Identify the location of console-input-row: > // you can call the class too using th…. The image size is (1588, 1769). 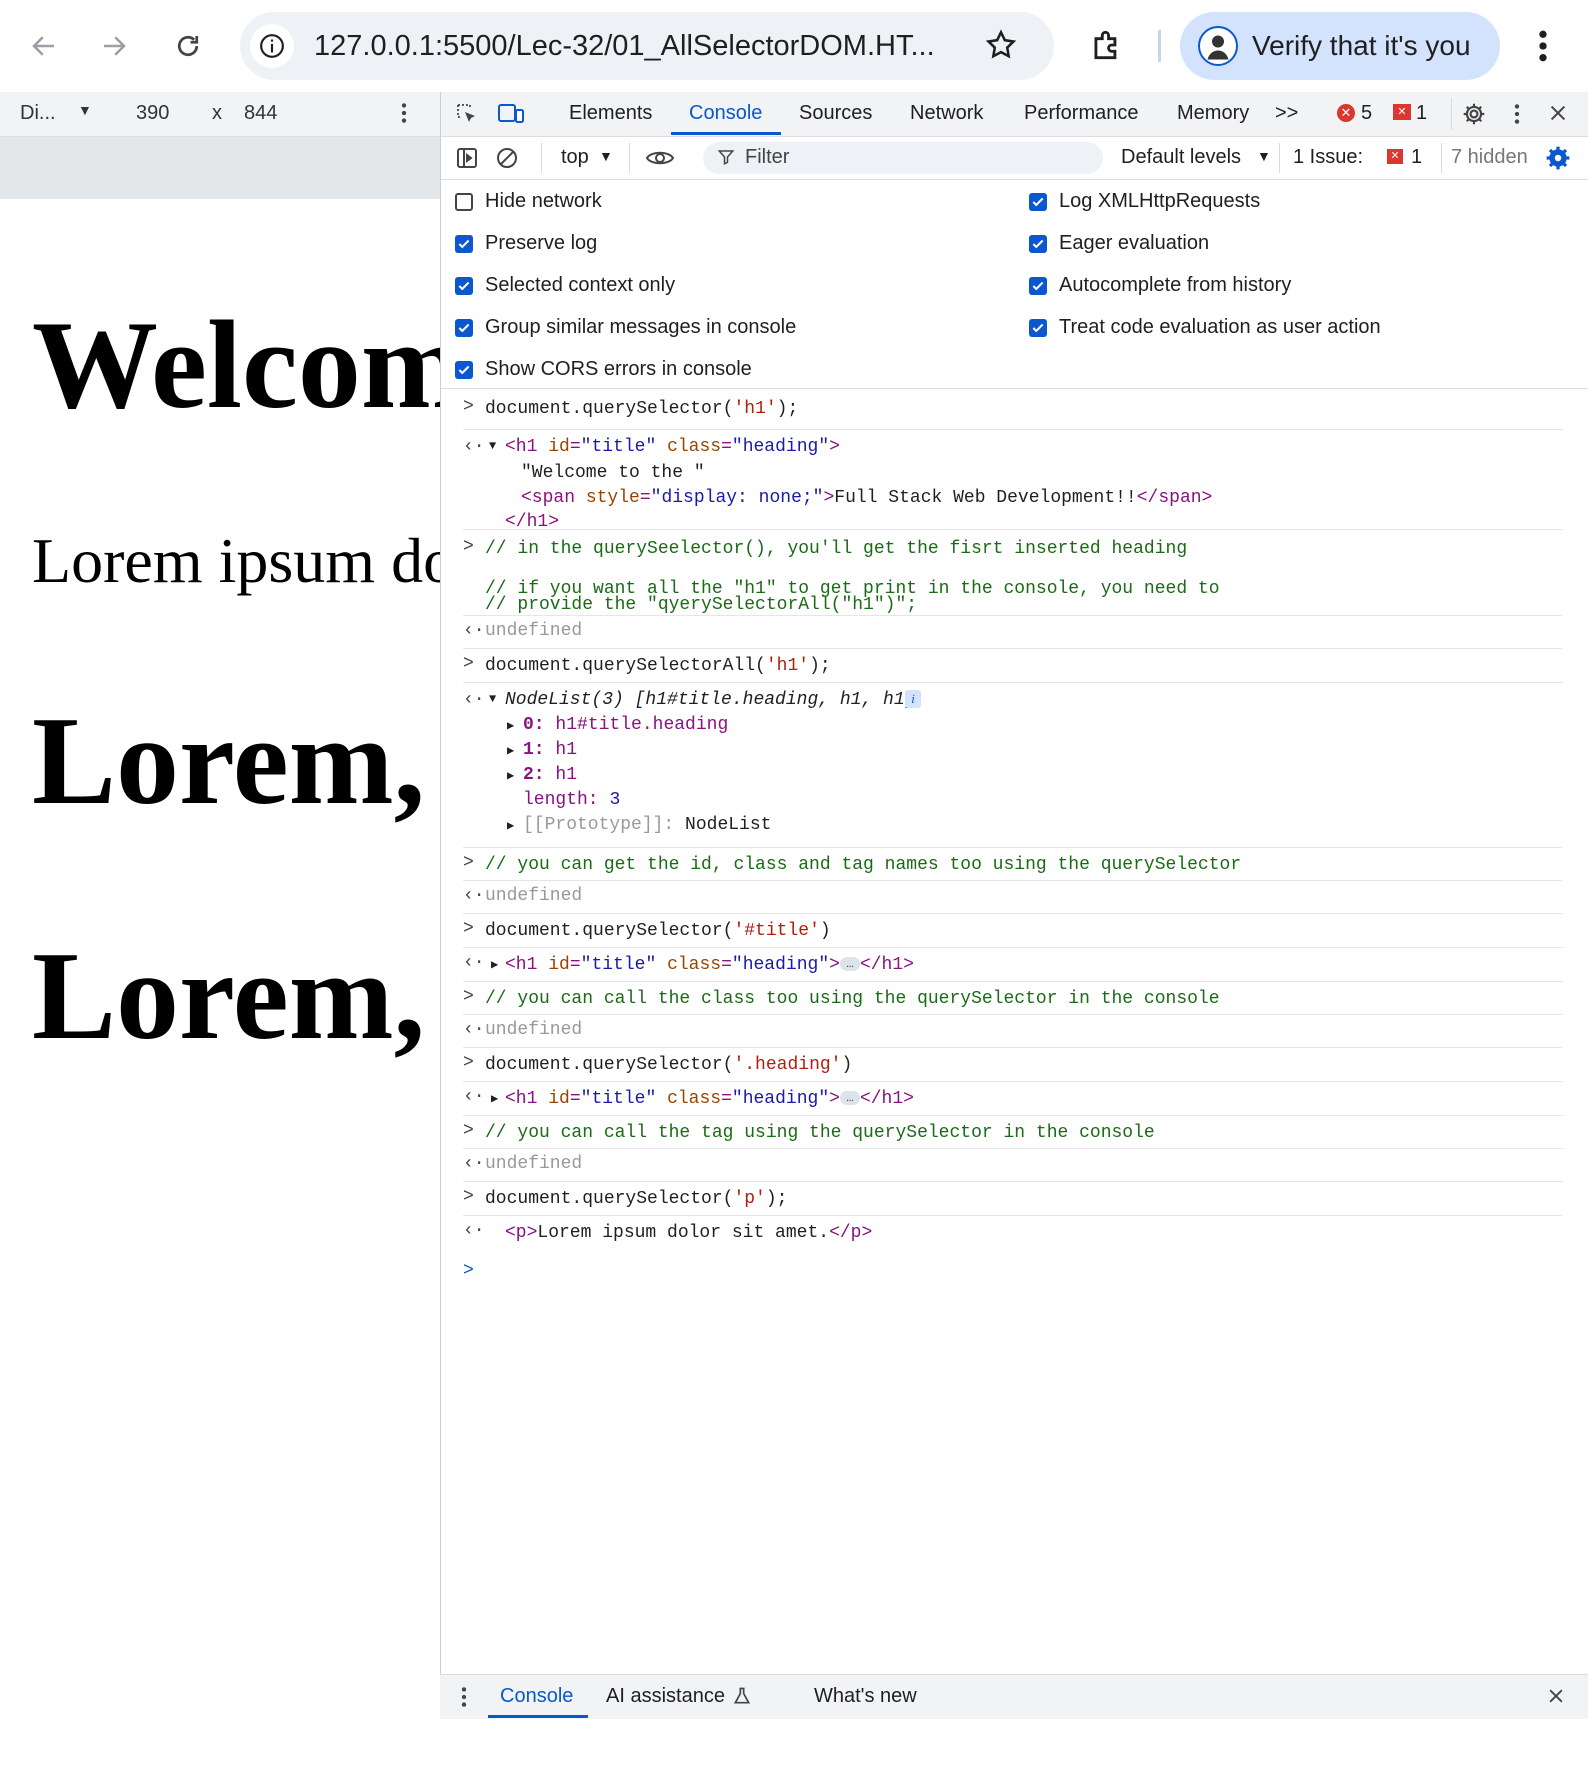
(1013, 998).